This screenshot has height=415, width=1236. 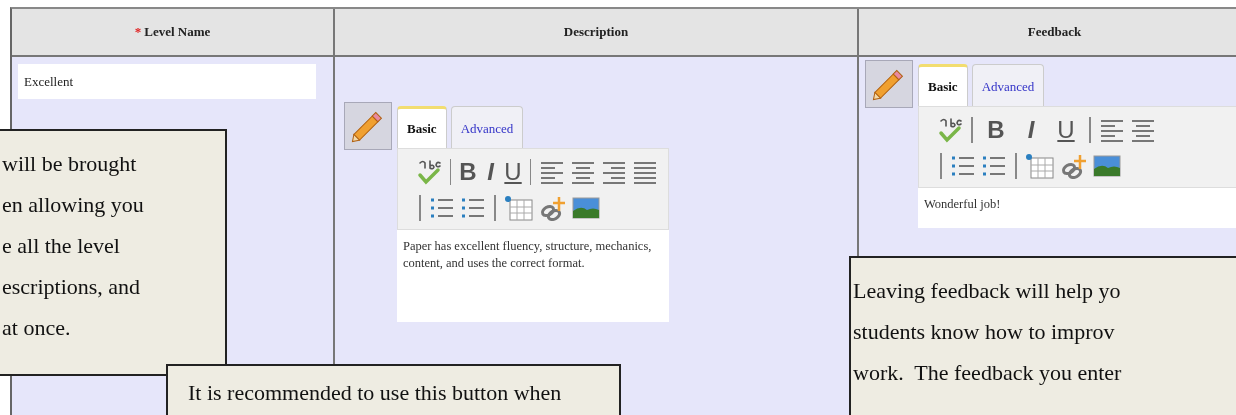 I want to click on callout-text: will be brought, so click(x=70, y=164).